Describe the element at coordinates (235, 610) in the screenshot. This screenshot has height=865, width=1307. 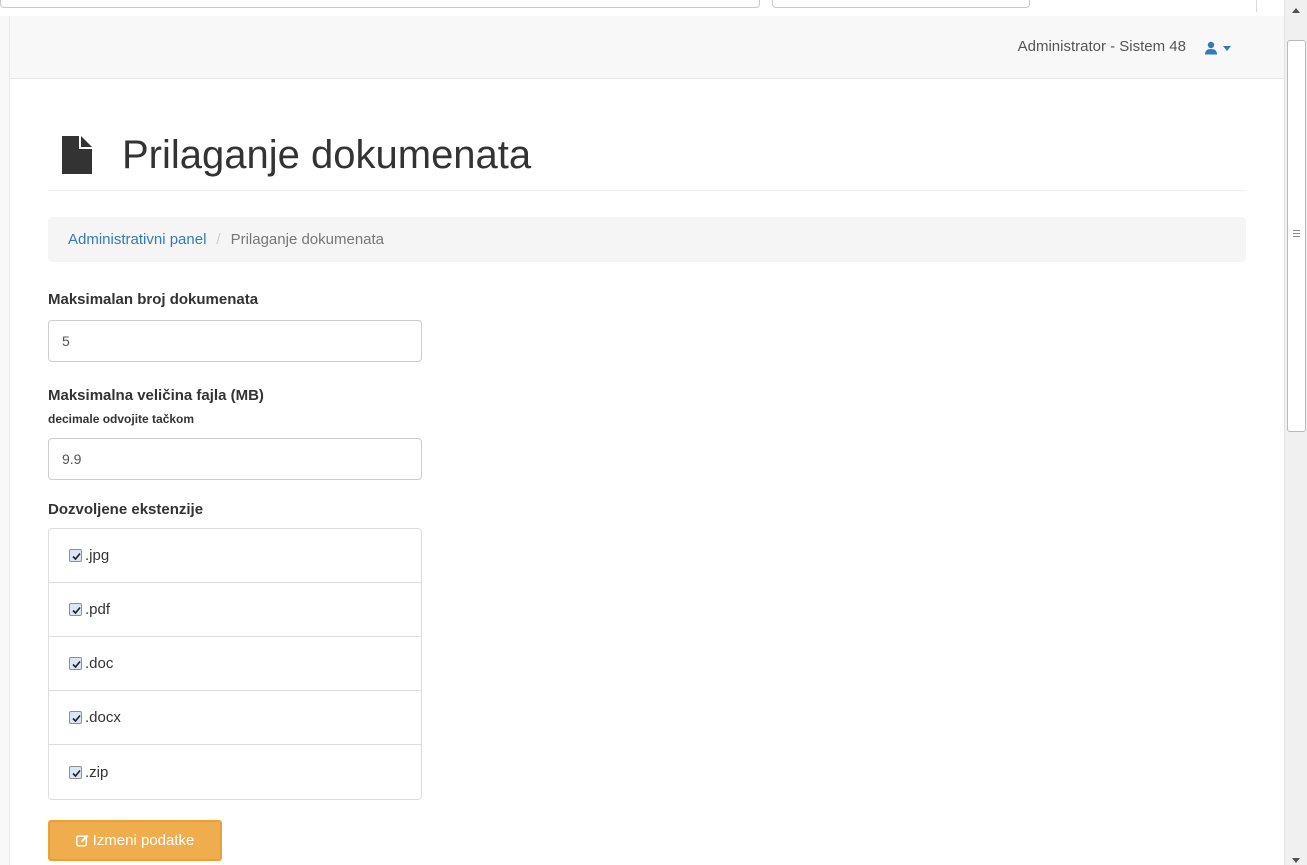
I see `extension-item-pdf: .pdf` at that location.